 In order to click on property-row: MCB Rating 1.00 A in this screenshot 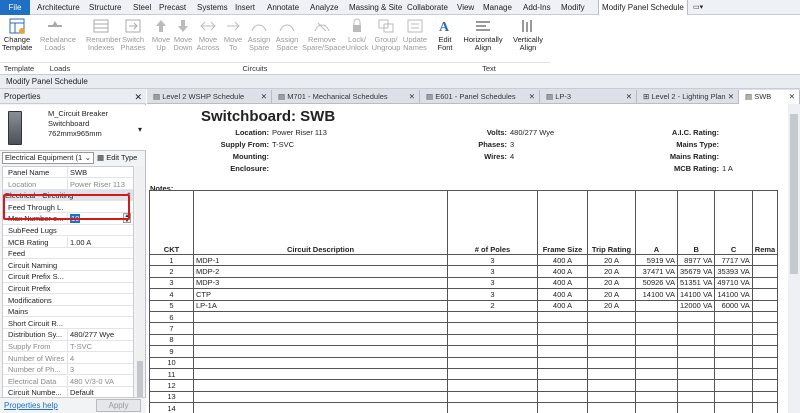, I will do `click(68, 242)`.